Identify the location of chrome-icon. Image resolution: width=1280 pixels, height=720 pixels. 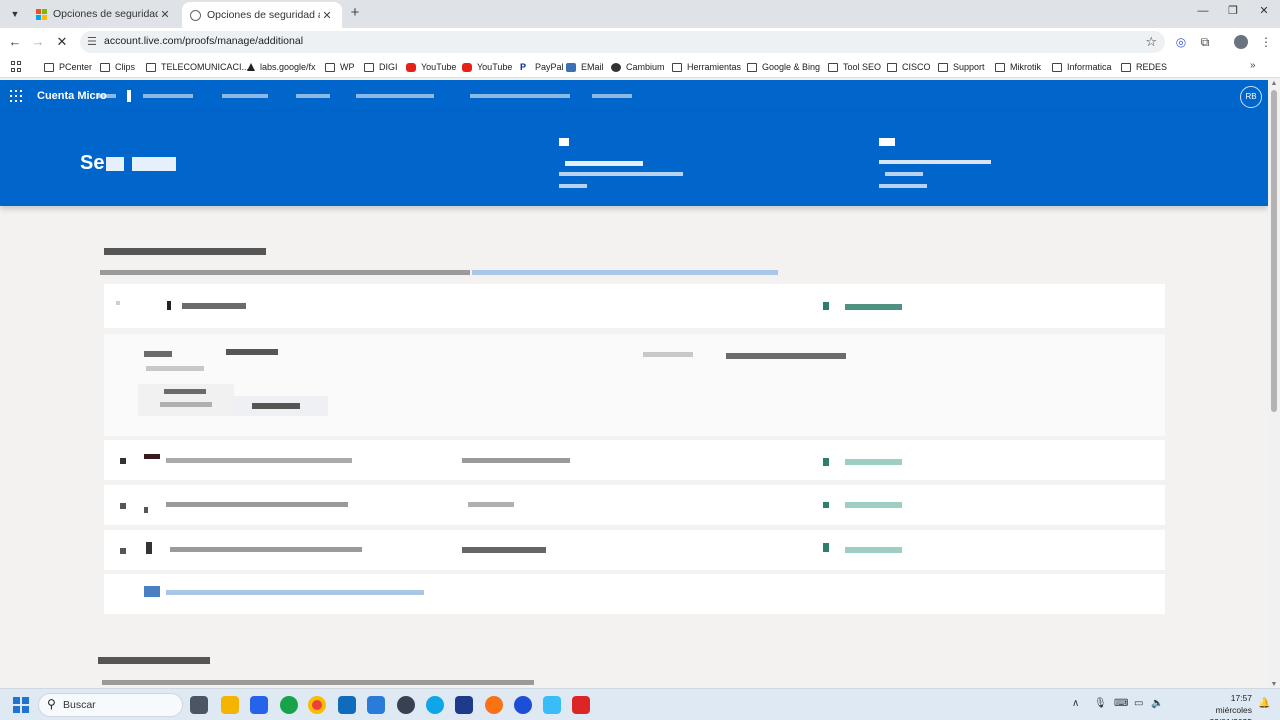
(317, 705).